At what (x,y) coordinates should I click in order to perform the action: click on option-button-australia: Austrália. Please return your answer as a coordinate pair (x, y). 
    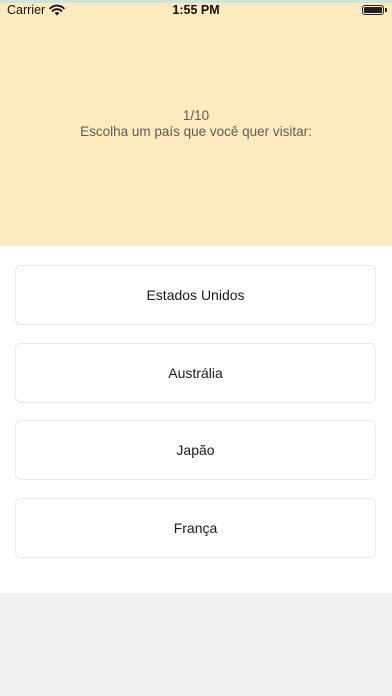
    Looking at the image, I should click on (195, 373).